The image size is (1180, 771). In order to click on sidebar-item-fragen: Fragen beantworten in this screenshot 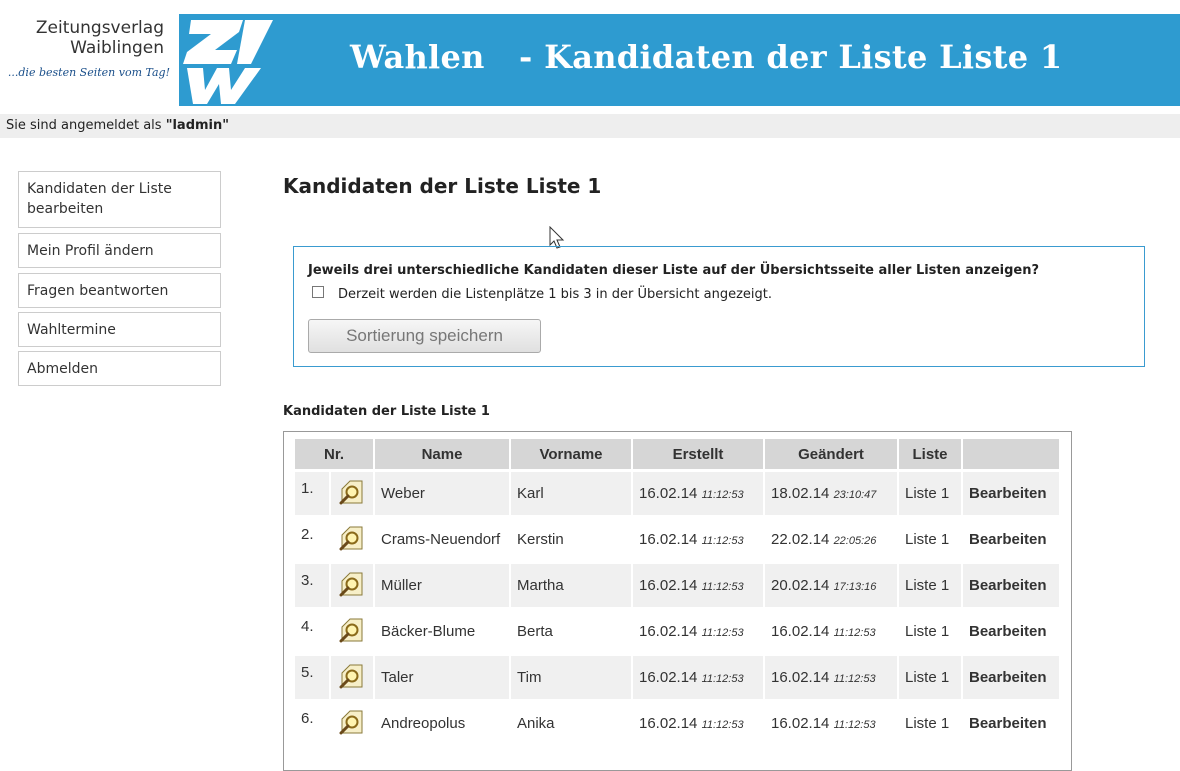, I will do `click(119, 290)`.